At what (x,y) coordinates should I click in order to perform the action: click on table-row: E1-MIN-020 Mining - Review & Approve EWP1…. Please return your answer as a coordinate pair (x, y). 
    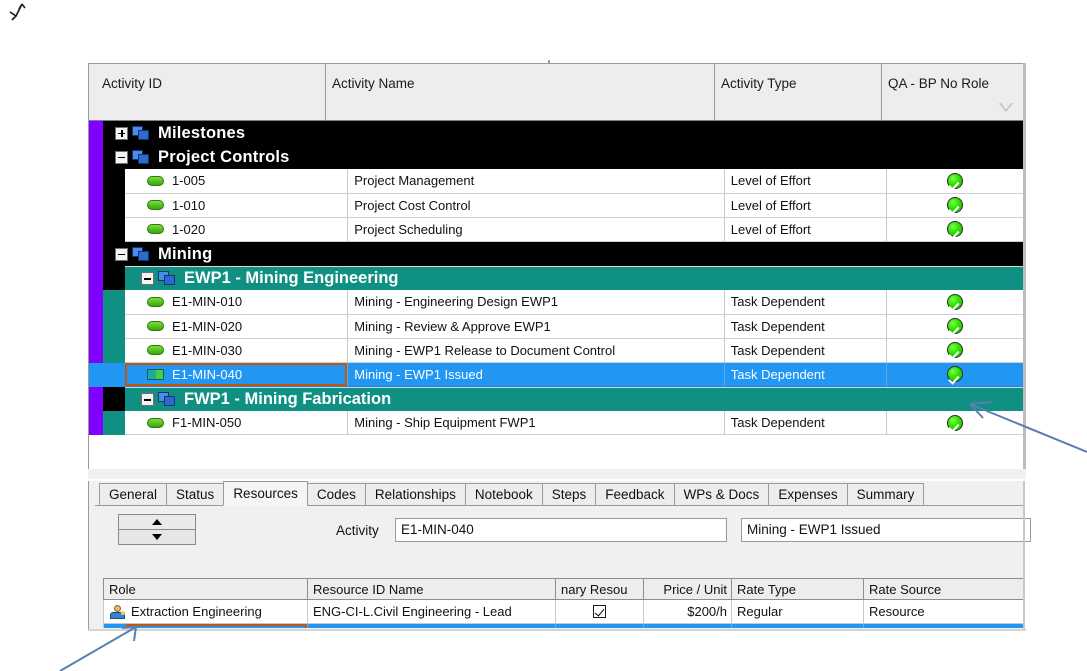
    Looking at the image, I should click on (556, 326).